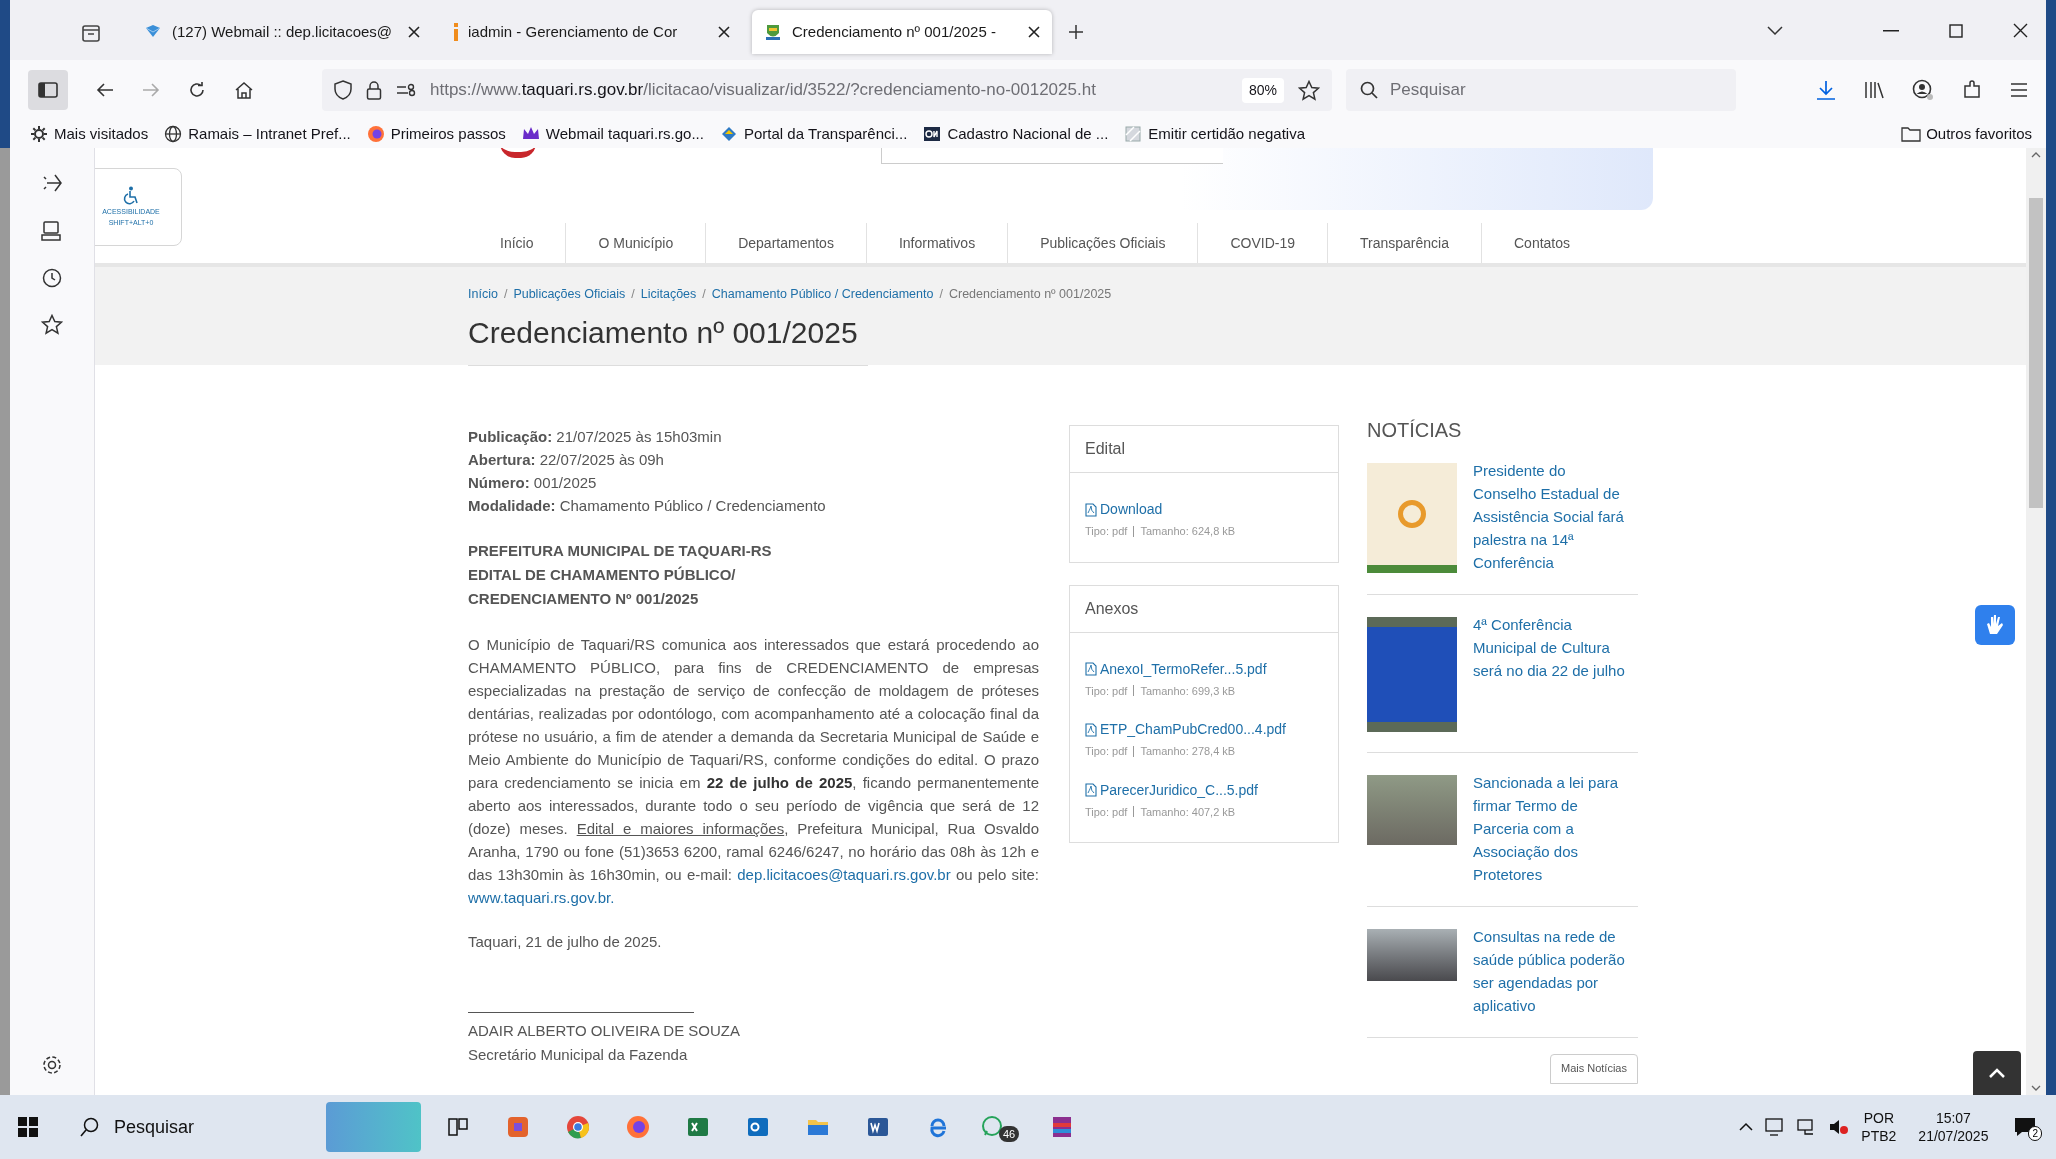 The height and width of the screenshot is (1159, 2056). I want to click on file-link: ETP_ChamPubCred00...4.pdf, so click(1185, 729).